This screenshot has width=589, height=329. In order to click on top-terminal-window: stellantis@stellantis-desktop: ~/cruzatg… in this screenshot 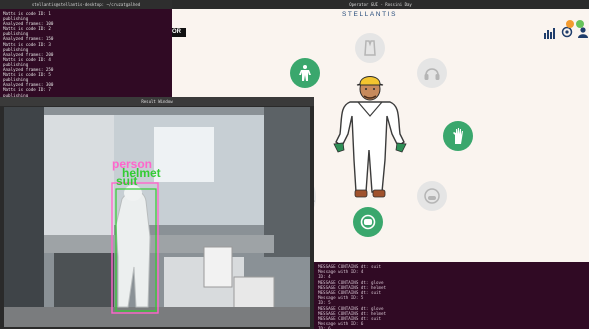, I will do `click(86, 48)`.